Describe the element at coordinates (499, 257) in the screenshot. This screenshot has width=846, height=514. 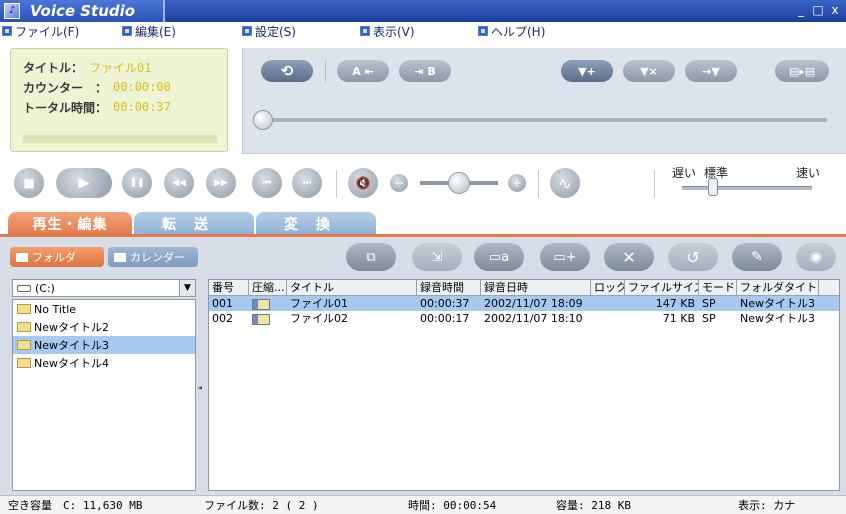
I see `folder-rename-button: ▭a` at that location.